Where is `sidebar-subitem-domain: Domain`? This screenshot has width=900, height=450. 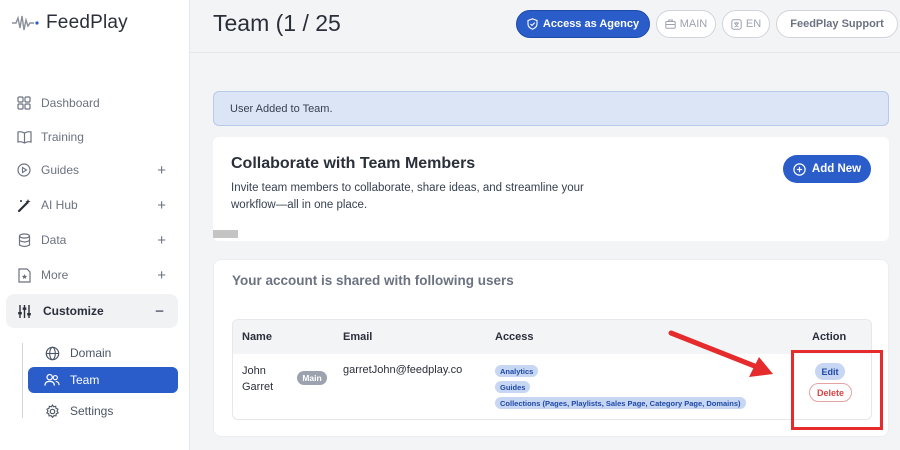
sidebar-subitem-domain: Domain is located at coordinates (103, 353).